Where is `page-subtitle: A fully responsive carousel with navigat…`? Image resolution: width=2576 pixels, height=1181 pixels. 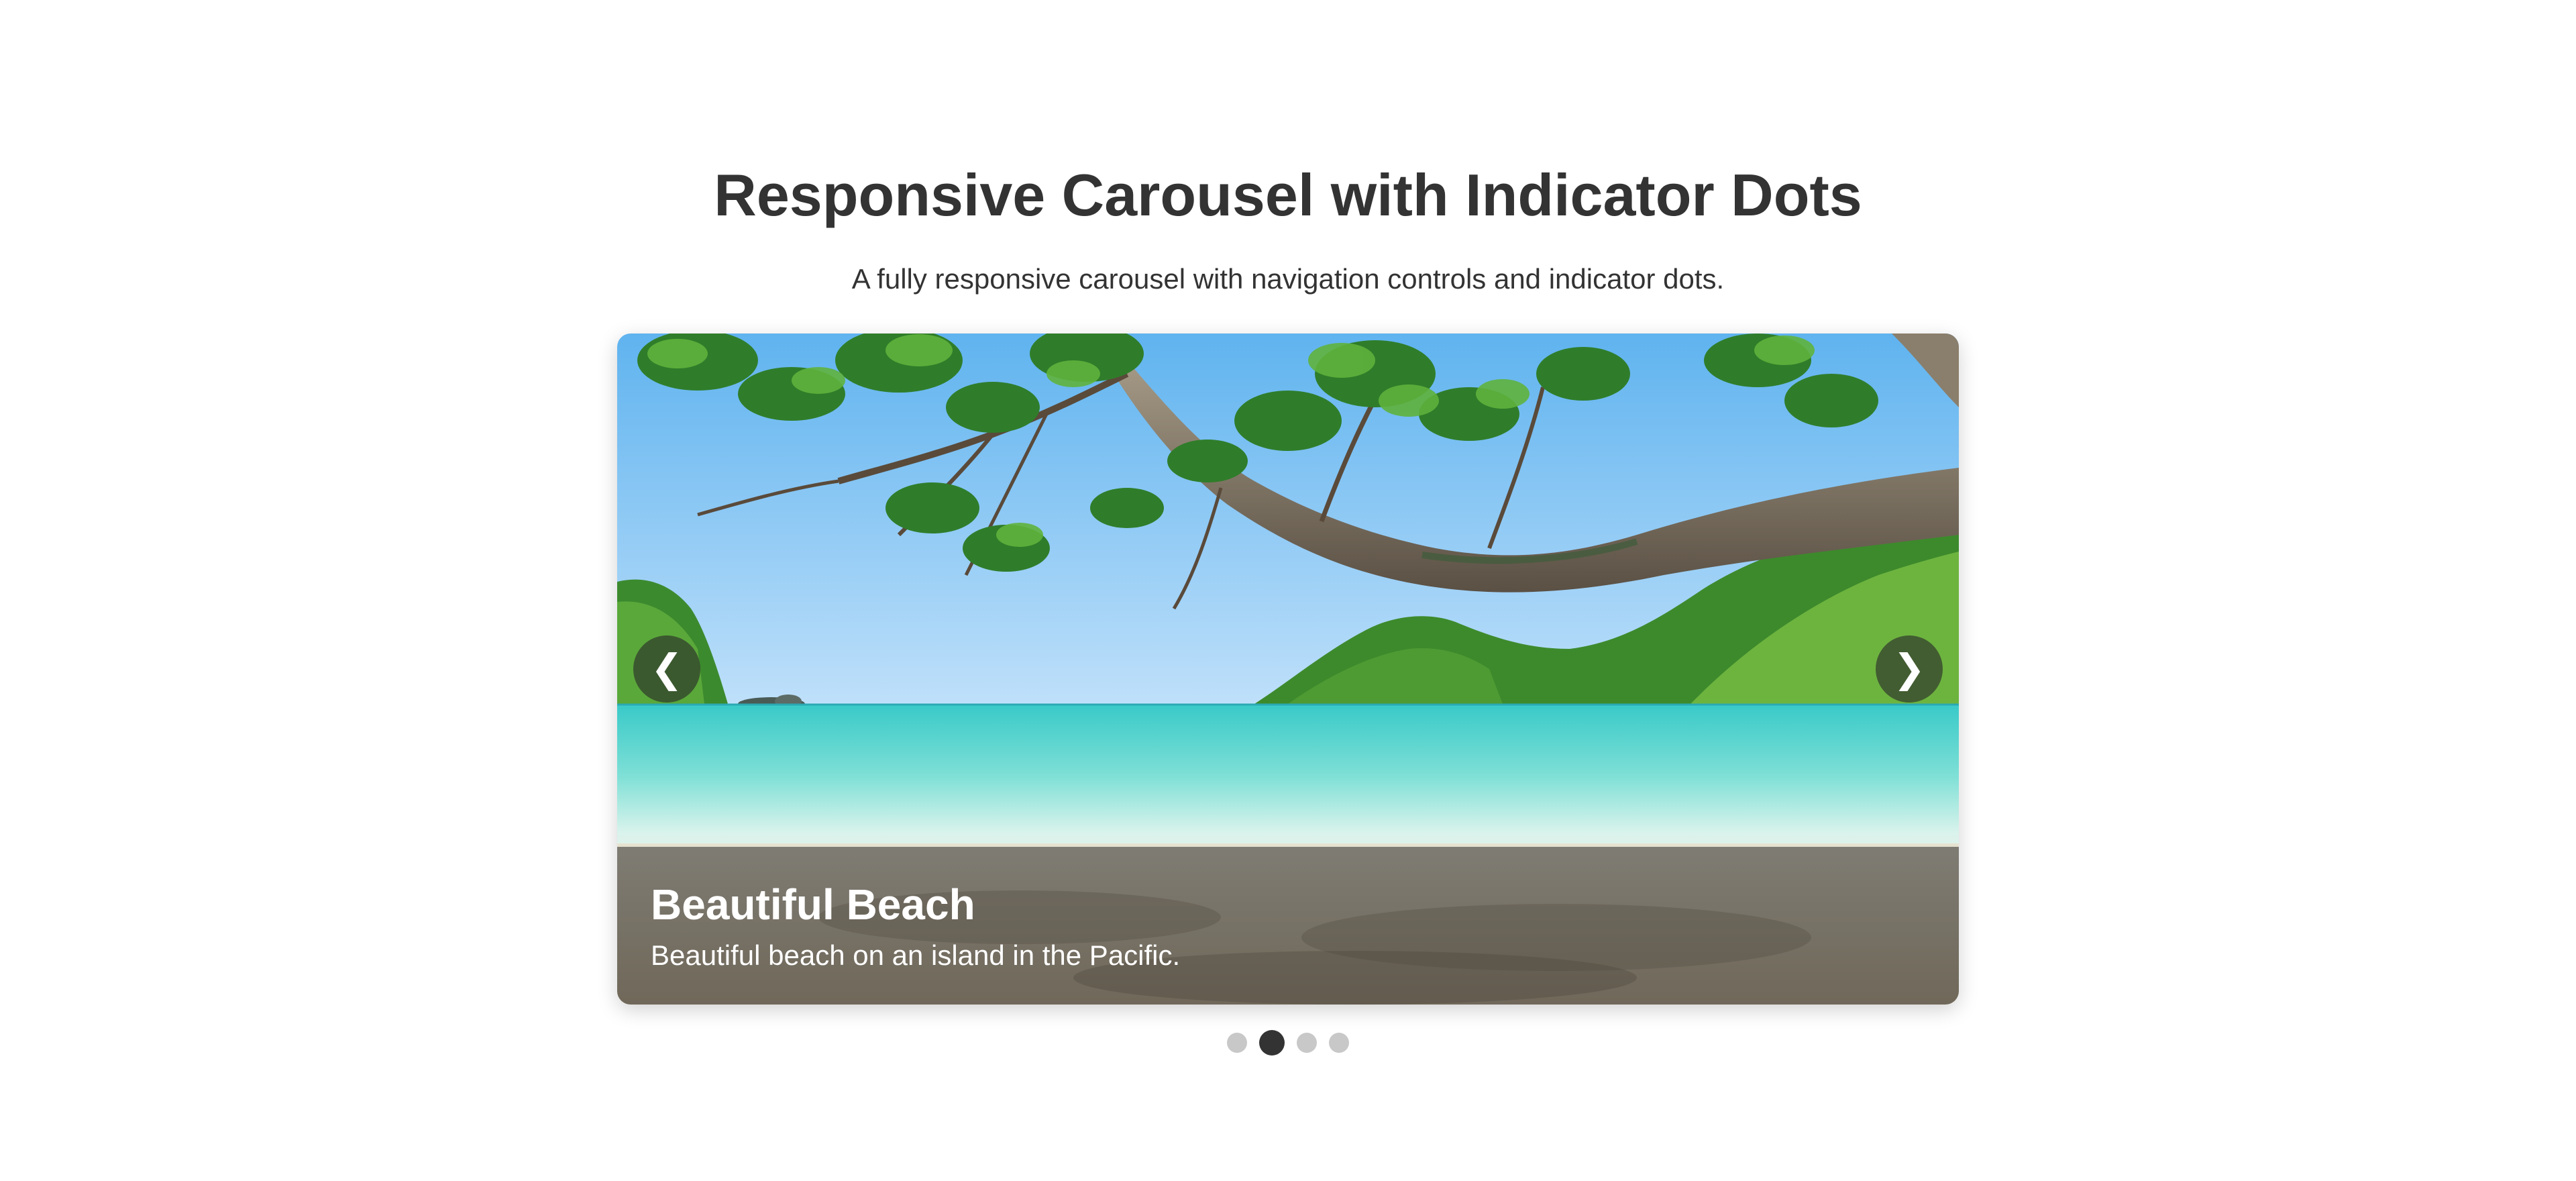 page-subtitle: A fully responsive carousel with navigat… is located at coordinates (1288, 279).